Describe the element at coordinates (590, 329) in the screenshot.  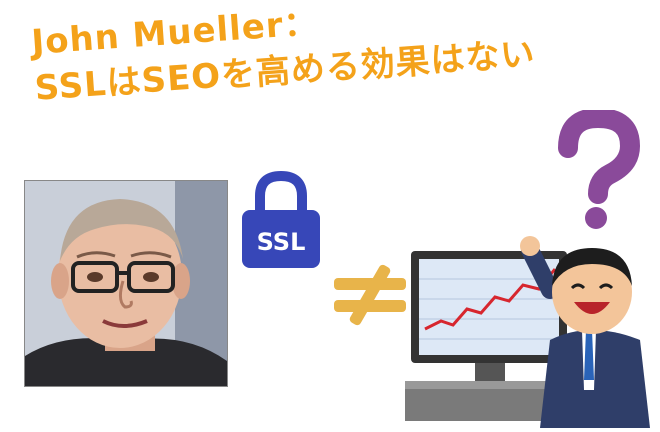
I see `happy-businessman-illustration` at that location.